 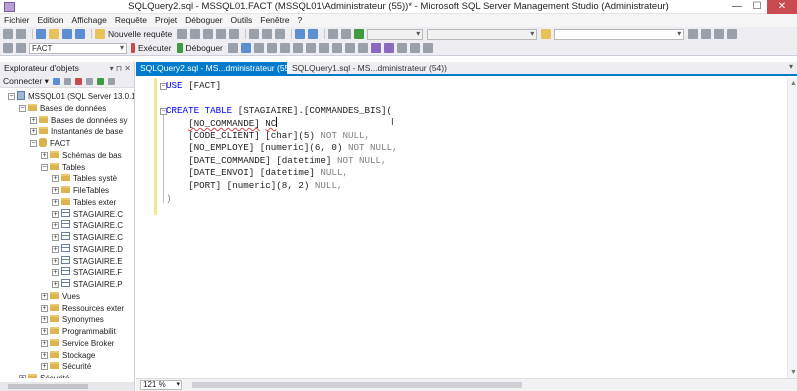 I want to click on database-dropdown: FACT, so click(x=78, y=48).